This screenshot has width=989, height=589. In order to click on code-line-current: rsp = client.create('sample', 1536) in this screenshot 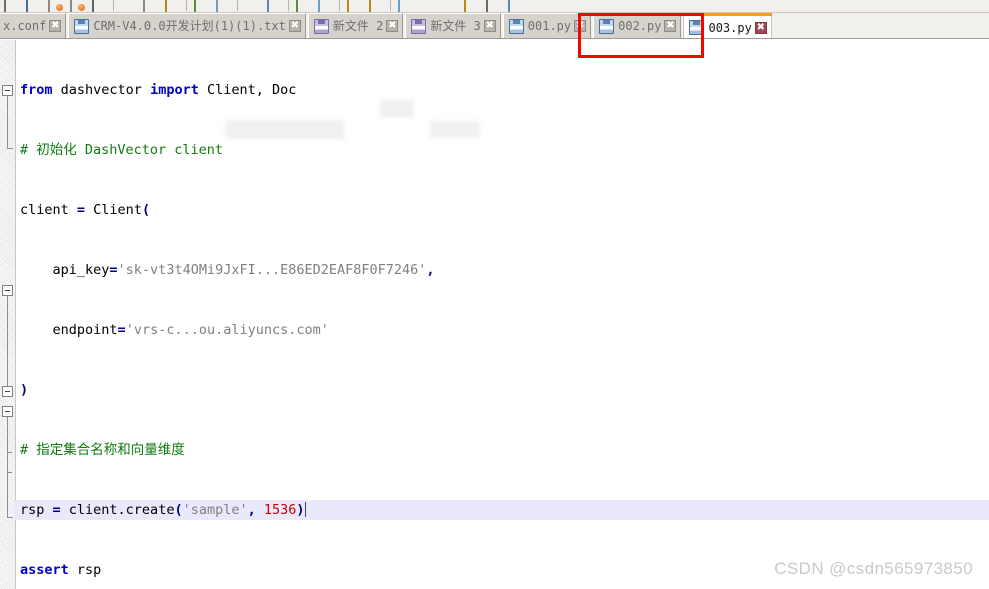, I will do `click(501, 510)`.